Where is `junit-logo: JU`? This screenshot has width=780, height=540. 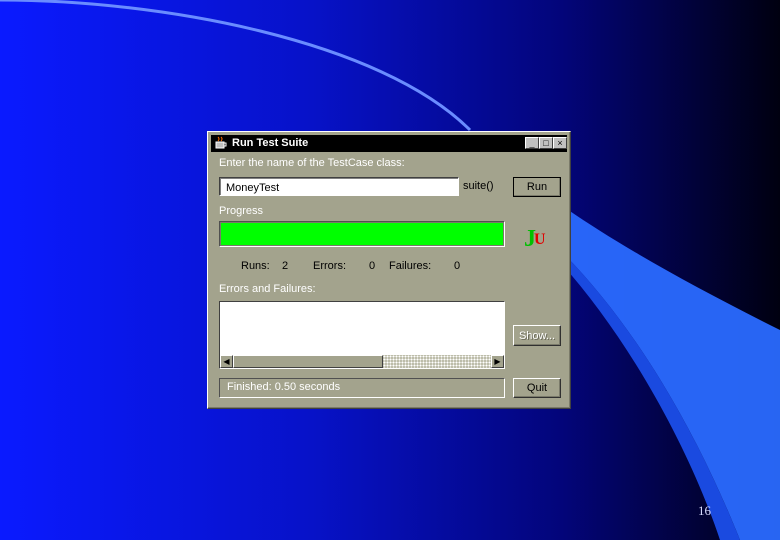 junit-logo: JU is located at coordinates (535, 239).